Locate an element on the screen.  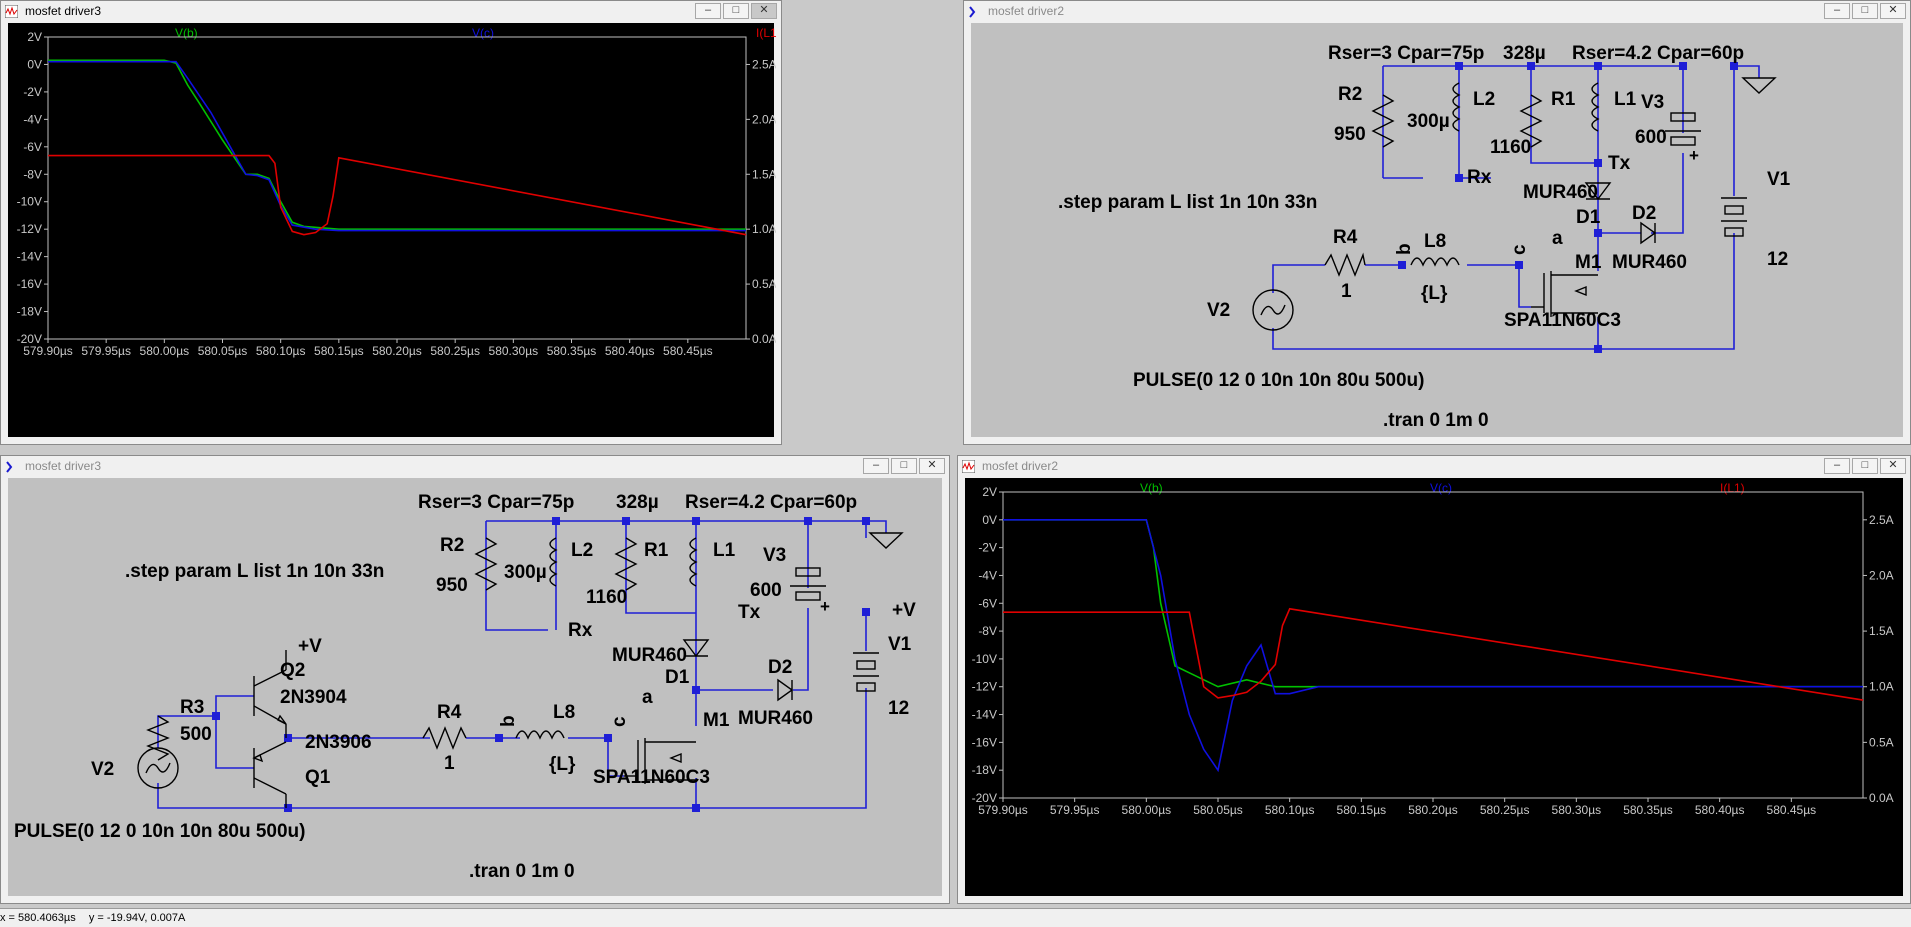
label-r3: R3 is located at coordinates (192, 707).